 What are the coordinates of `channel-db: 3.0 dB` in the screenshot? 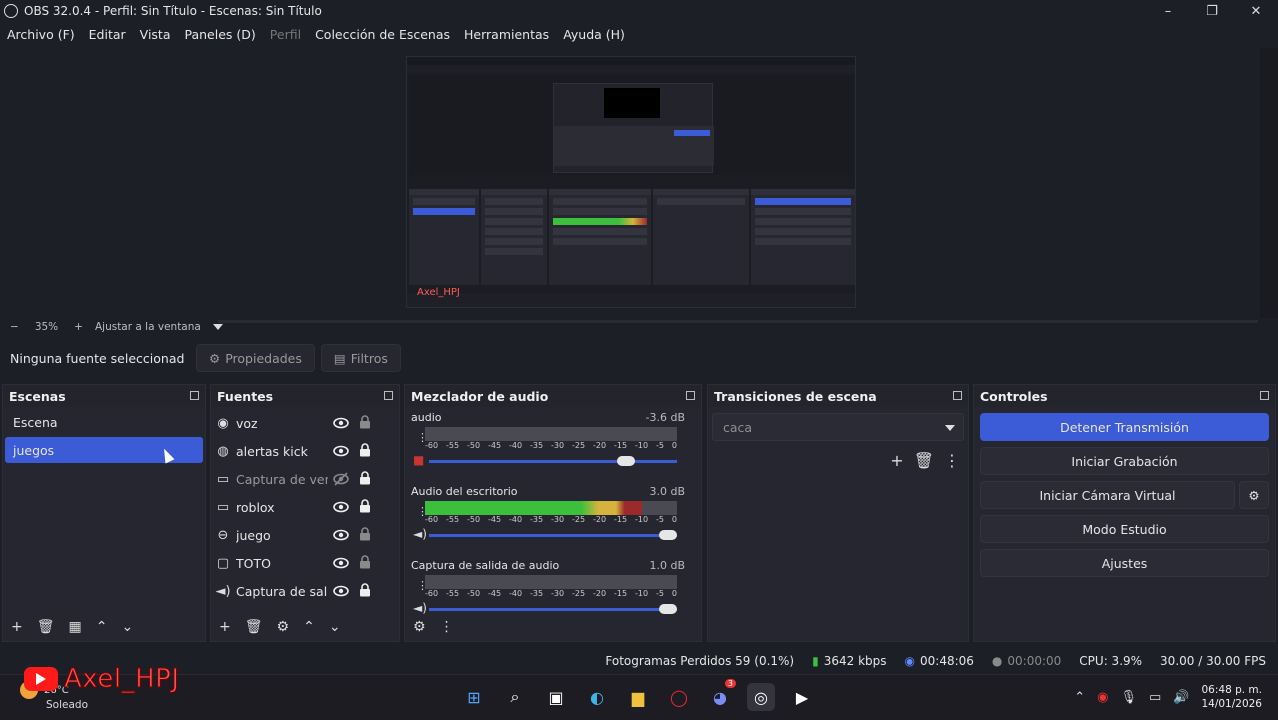 It's located at (667, 491).